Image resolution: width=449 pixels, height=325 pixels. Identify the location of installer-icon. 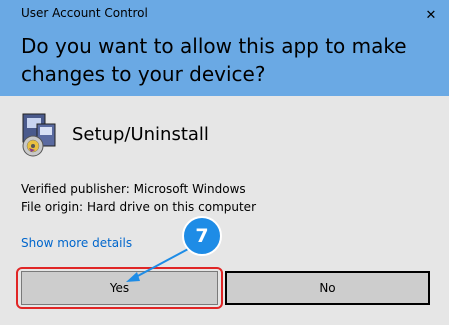
(39, 135).